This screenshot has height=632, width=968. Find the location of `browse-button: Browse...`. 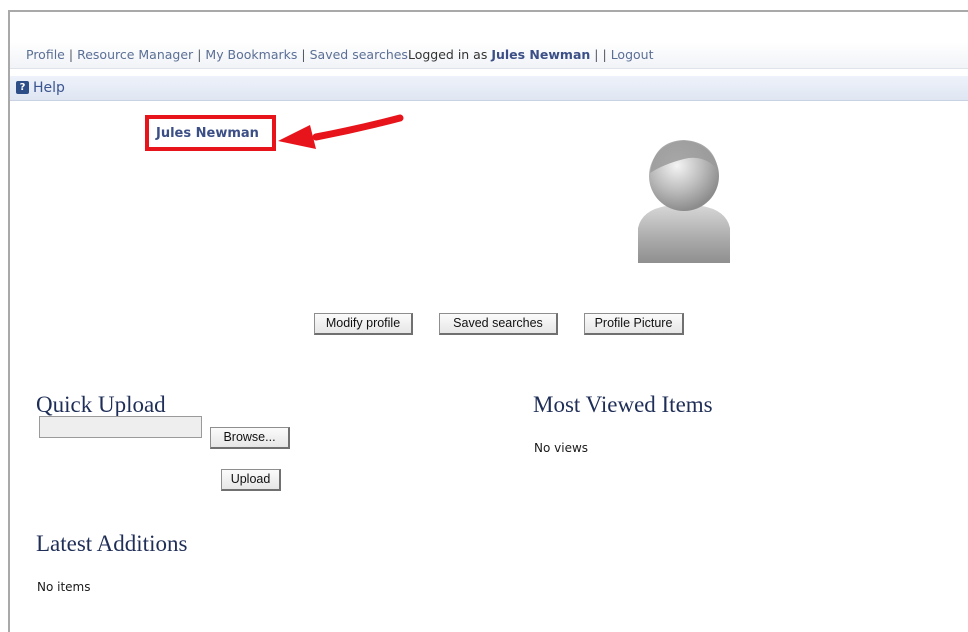

browse-button: Browse... is located at coordinates (250, 438).